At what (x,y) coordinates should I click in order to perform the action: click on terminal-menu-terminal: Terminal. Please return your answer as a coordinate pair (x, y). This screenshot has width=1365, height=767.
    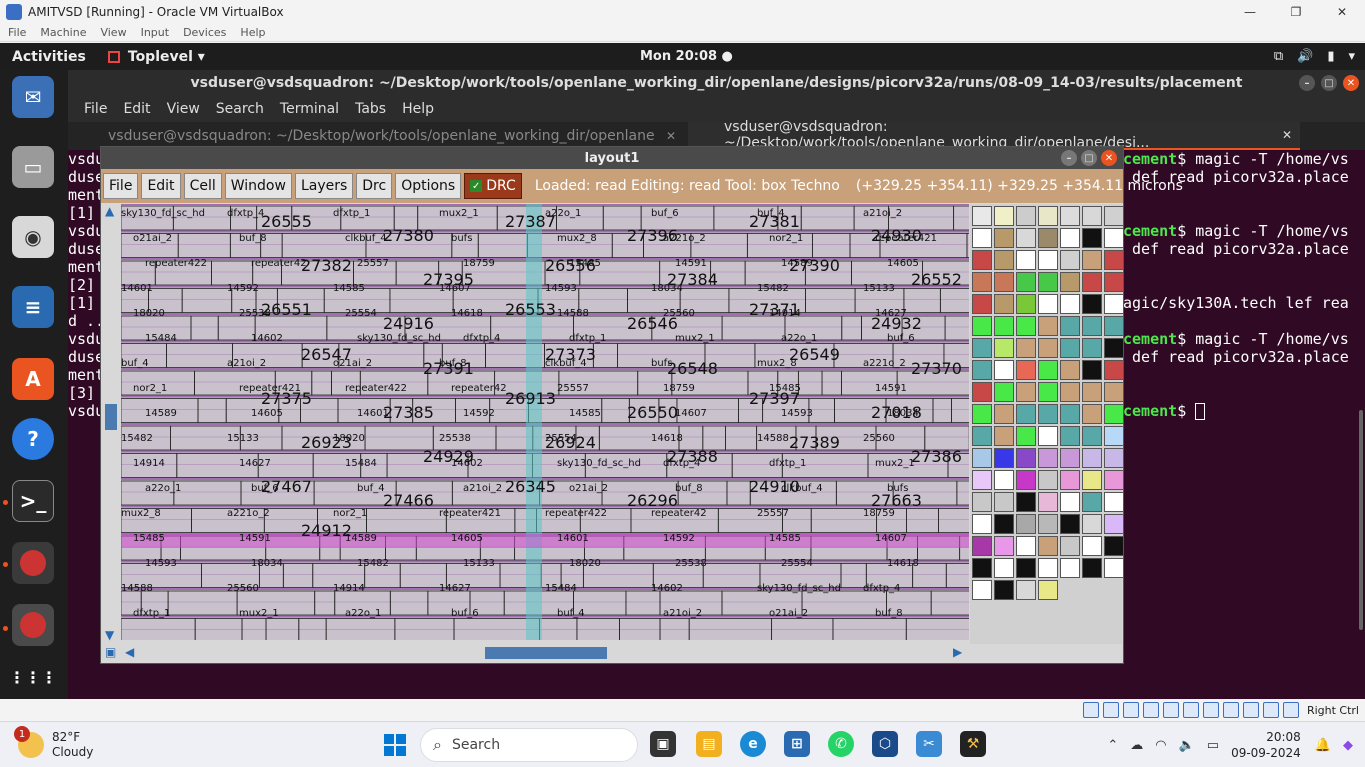
    Looking at the image, I should click on (309, 109).